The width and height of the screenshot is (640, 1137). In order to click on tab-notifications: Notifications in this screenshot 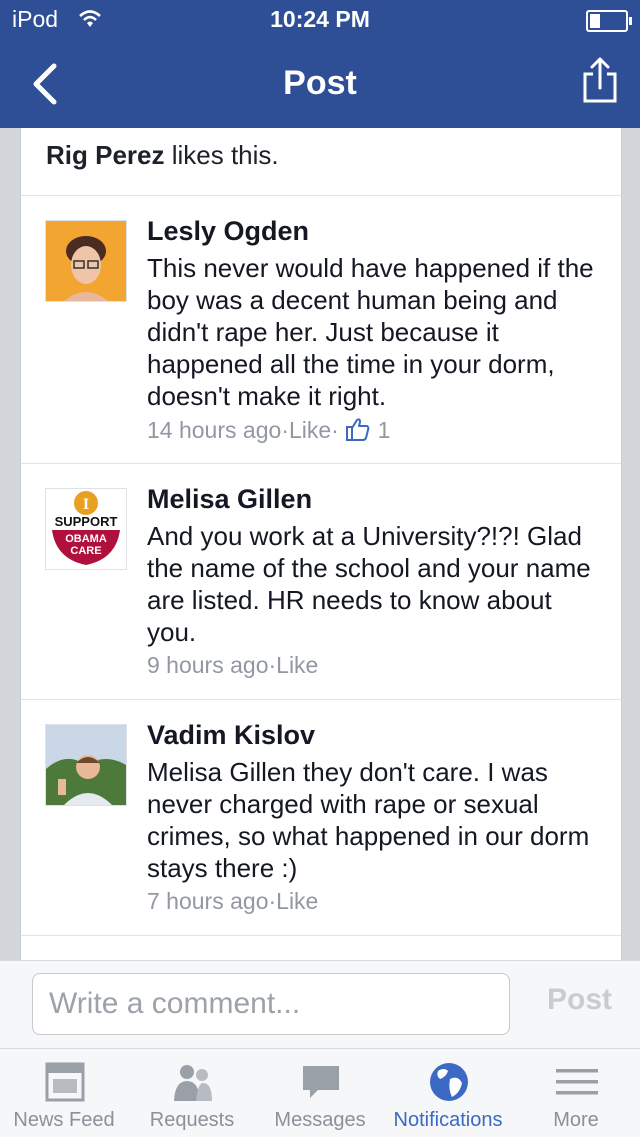, I will do `click(448, 1093)`.